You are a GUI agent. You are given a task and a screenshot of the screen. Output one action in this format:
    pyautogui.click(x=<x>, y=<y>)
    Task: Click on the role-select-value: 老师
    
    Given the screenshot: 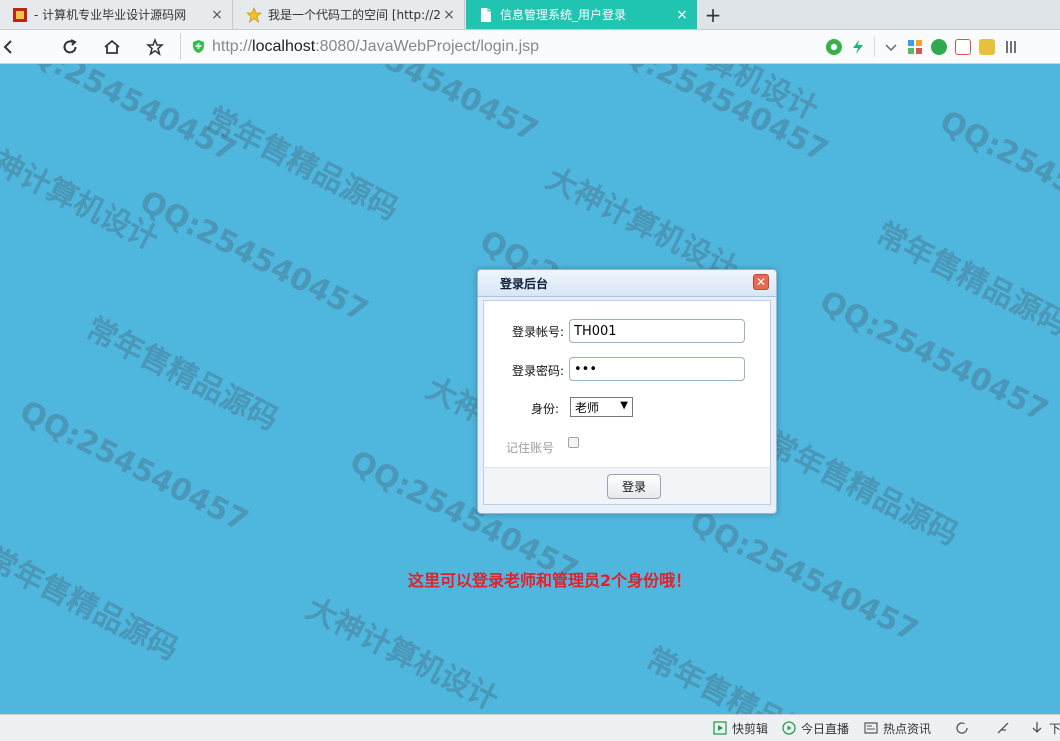 What is the action you would take?
    pyautogui.click(x=587, y=407)
    